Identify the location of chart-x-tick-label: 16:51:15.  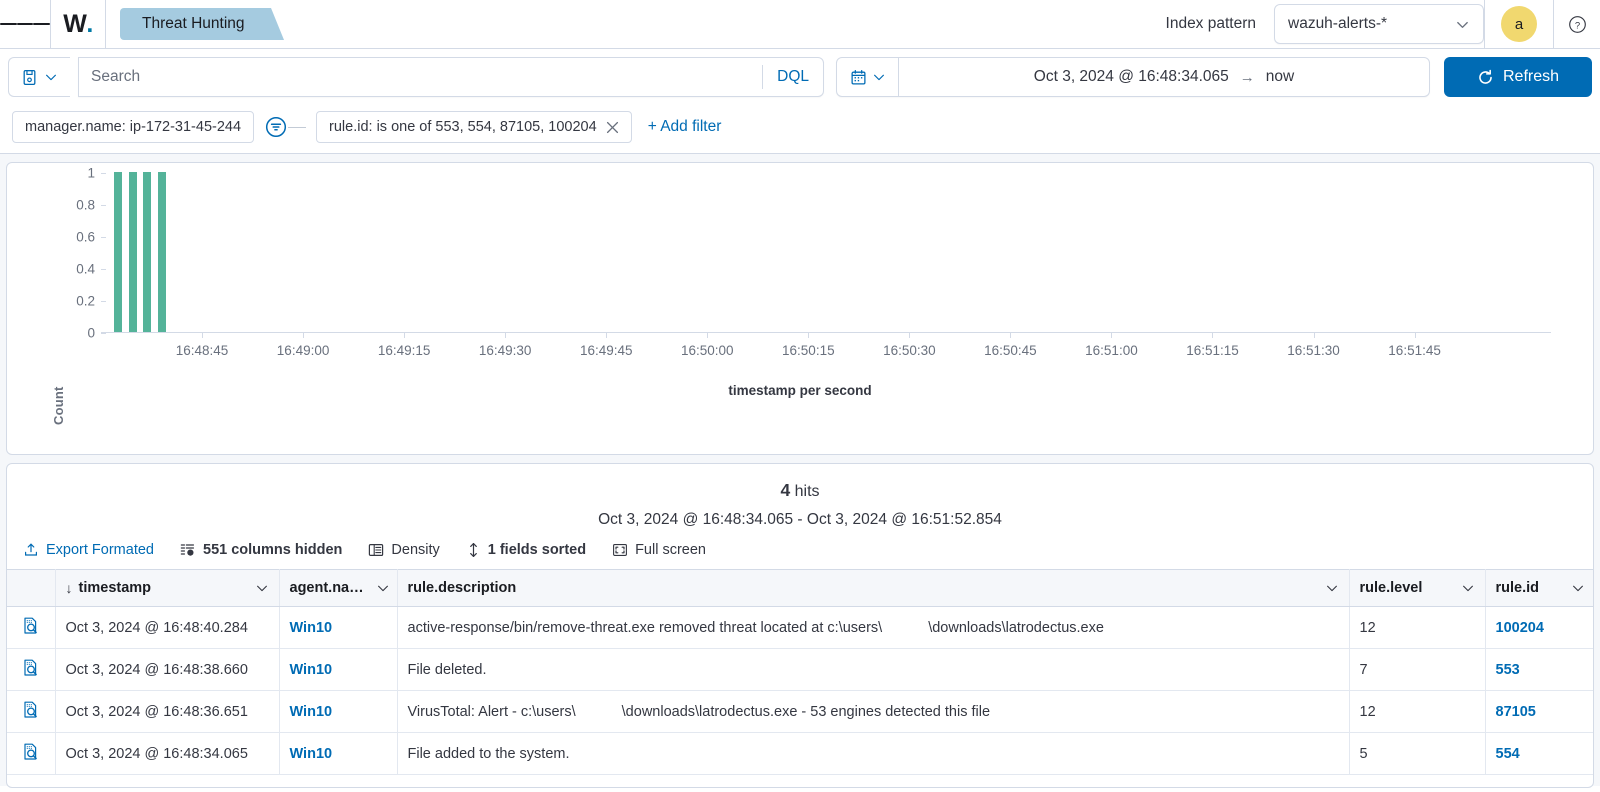
(1212, 350).